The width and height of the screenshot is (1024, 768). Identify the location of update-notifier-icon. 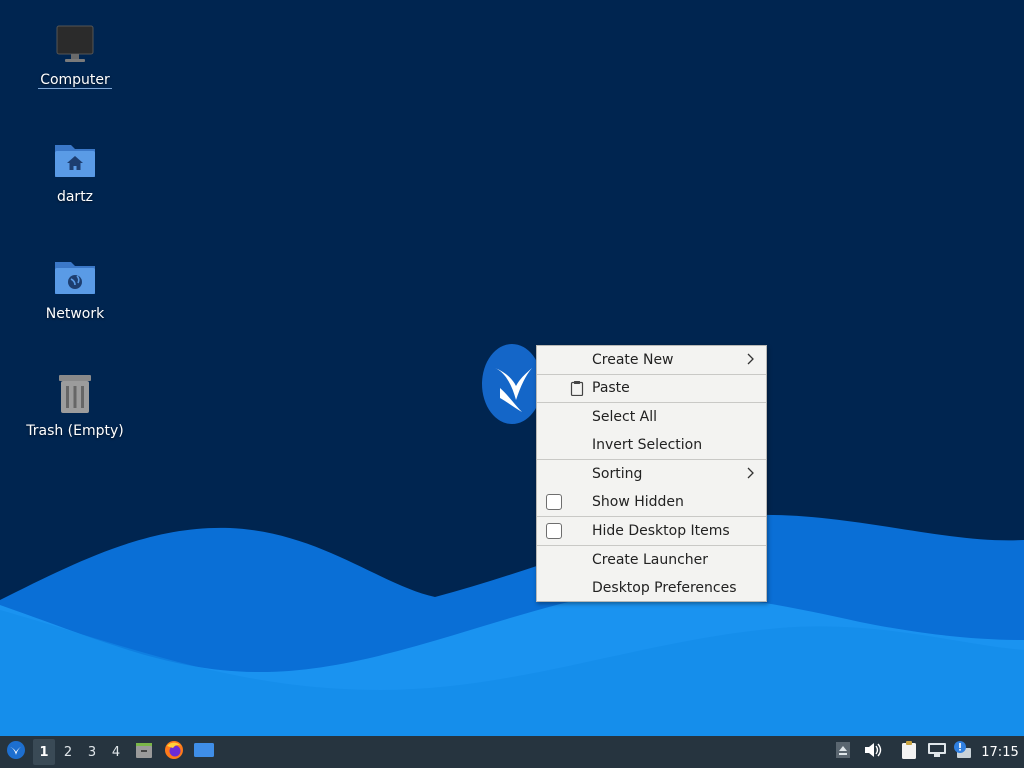
(963, 752).